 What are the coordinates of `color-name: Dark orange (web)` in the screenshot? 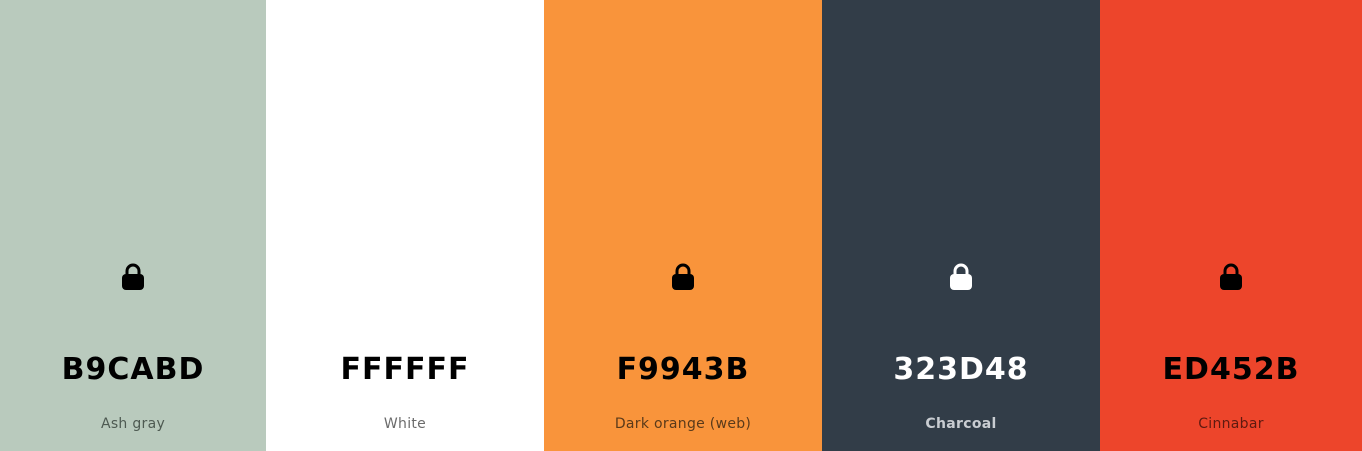 It's located at (683, 424).